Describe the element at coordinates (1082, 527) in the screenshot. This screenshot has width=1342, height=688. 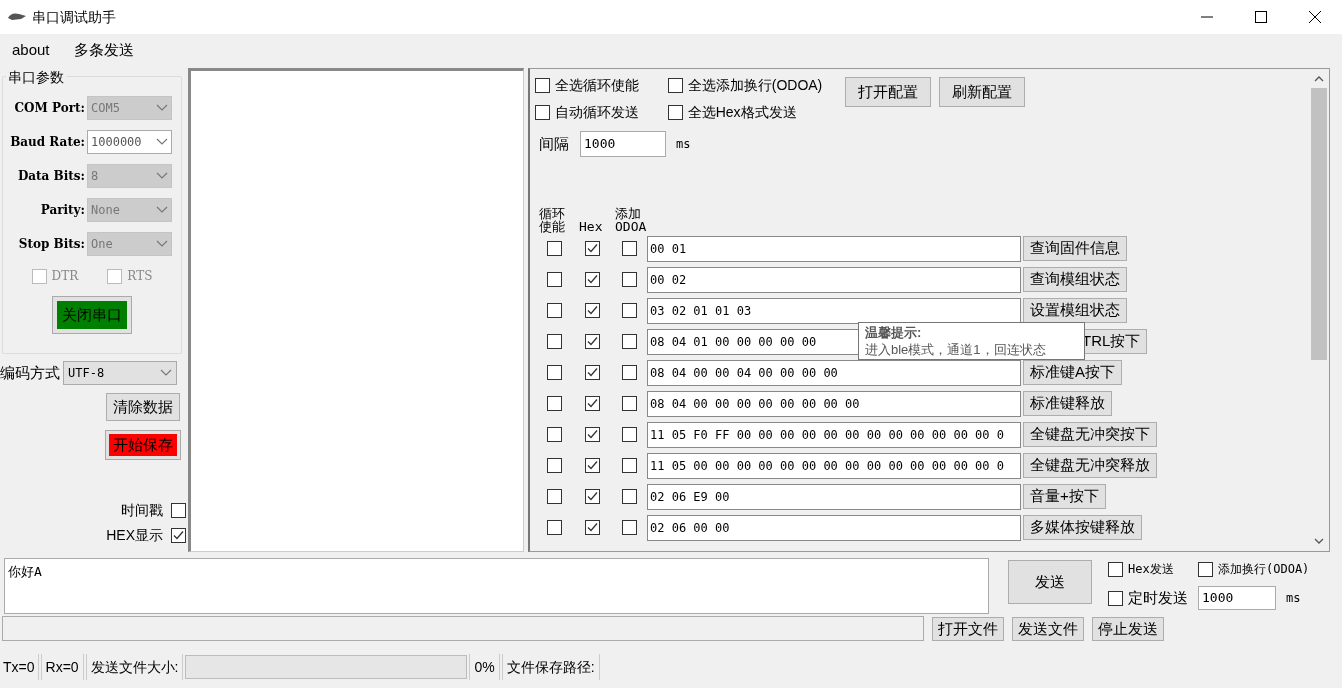
I see `send-command-button: 多媒体按键释放` at that location.